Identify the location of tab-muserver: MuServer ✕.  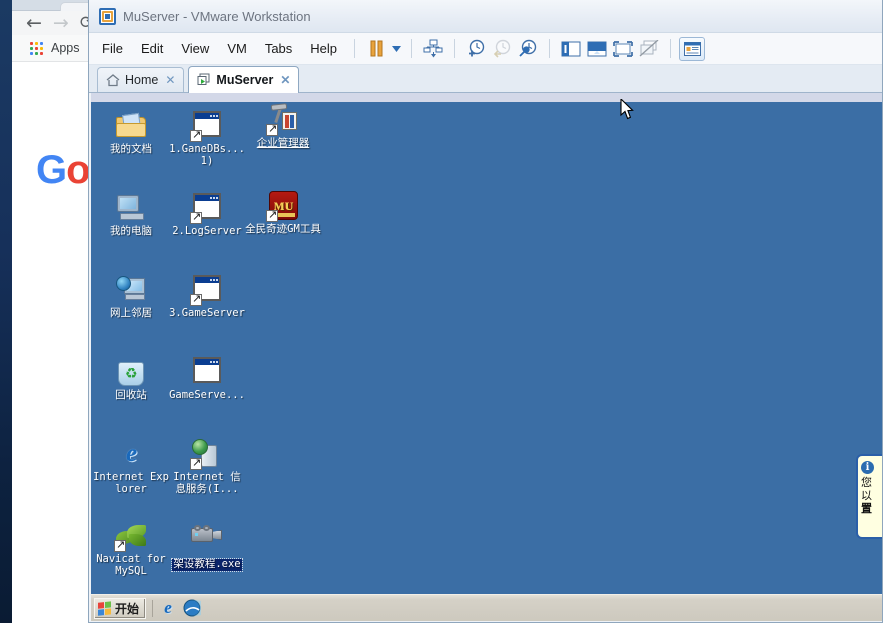
(244, 79).